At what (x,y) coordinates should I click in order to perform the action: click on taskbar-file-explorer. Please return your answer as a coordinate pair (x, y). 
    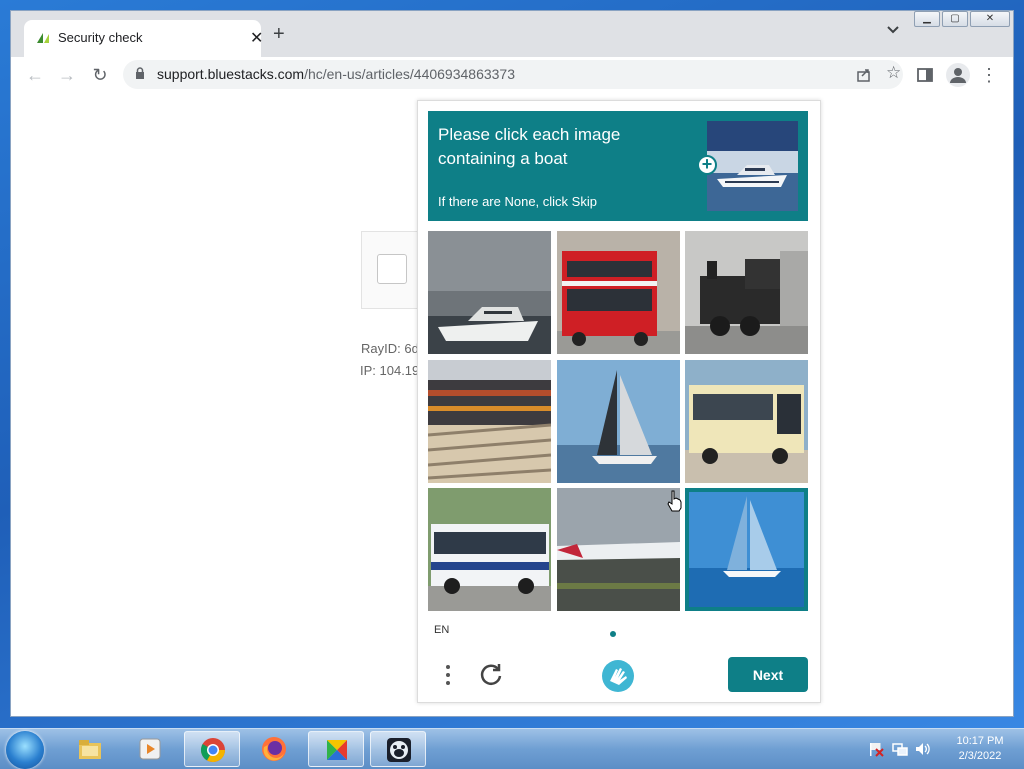
    Looking at the image, I should click on (90, 749).